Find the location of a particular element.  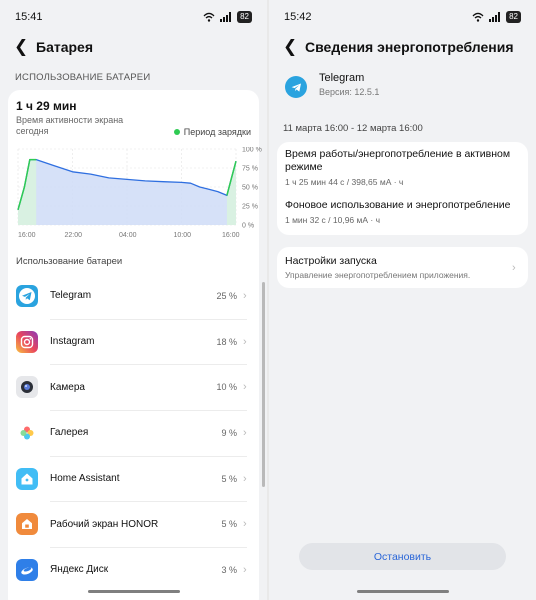

active-usage-value: 1 ч 25 мин 44 с / 398,65 мА · ч is located at coordinates (344, 182).